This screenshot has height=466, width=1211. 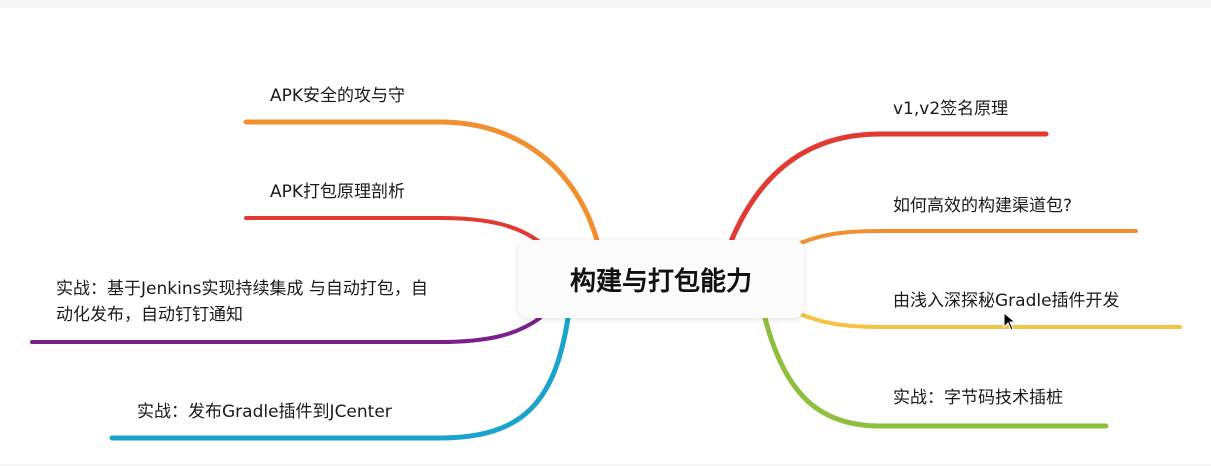 I want to click on central-topic: 构建与打包能力, so click(x=661, y=279).